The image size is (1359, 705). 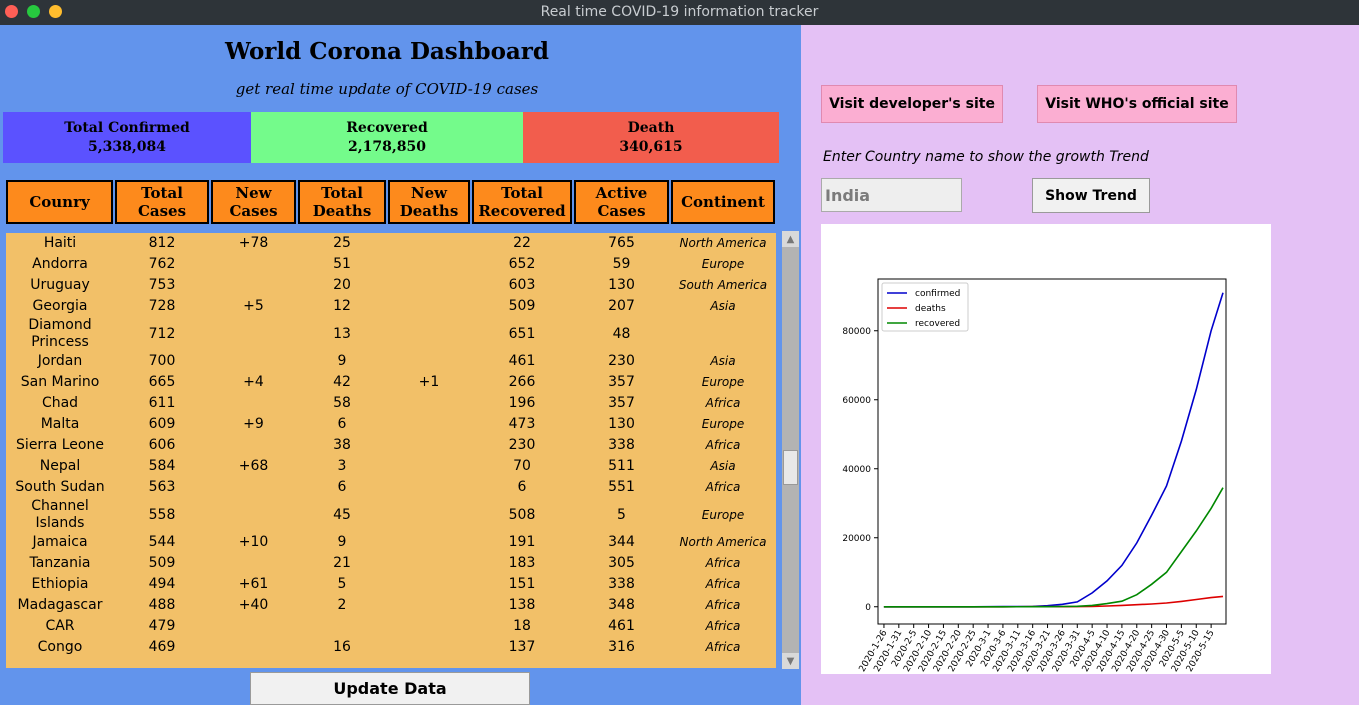 I want to click on cell-total-recovered: 191, so click(x=522, y=542).